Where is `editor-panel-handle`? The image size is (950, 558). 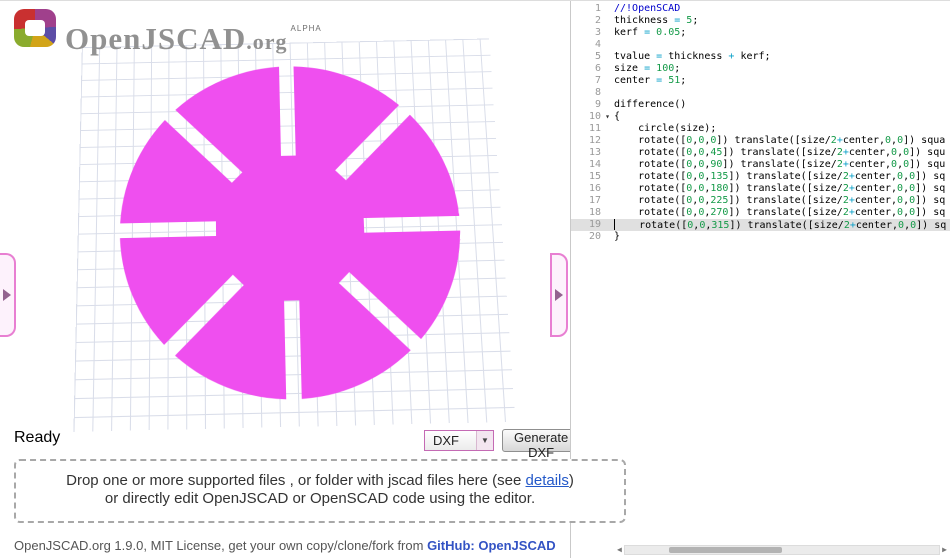
editor-panel-handle is located at coordinates (559, 295).